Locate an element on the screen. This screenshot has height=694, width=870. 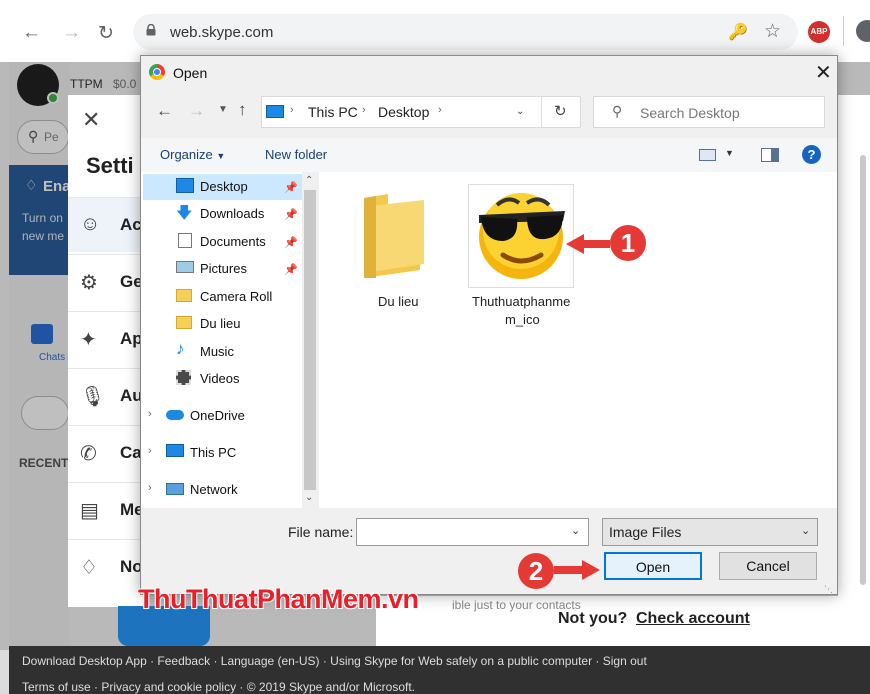
settings-item-audio: 🎙 Au is located at coordinates (108, 395).